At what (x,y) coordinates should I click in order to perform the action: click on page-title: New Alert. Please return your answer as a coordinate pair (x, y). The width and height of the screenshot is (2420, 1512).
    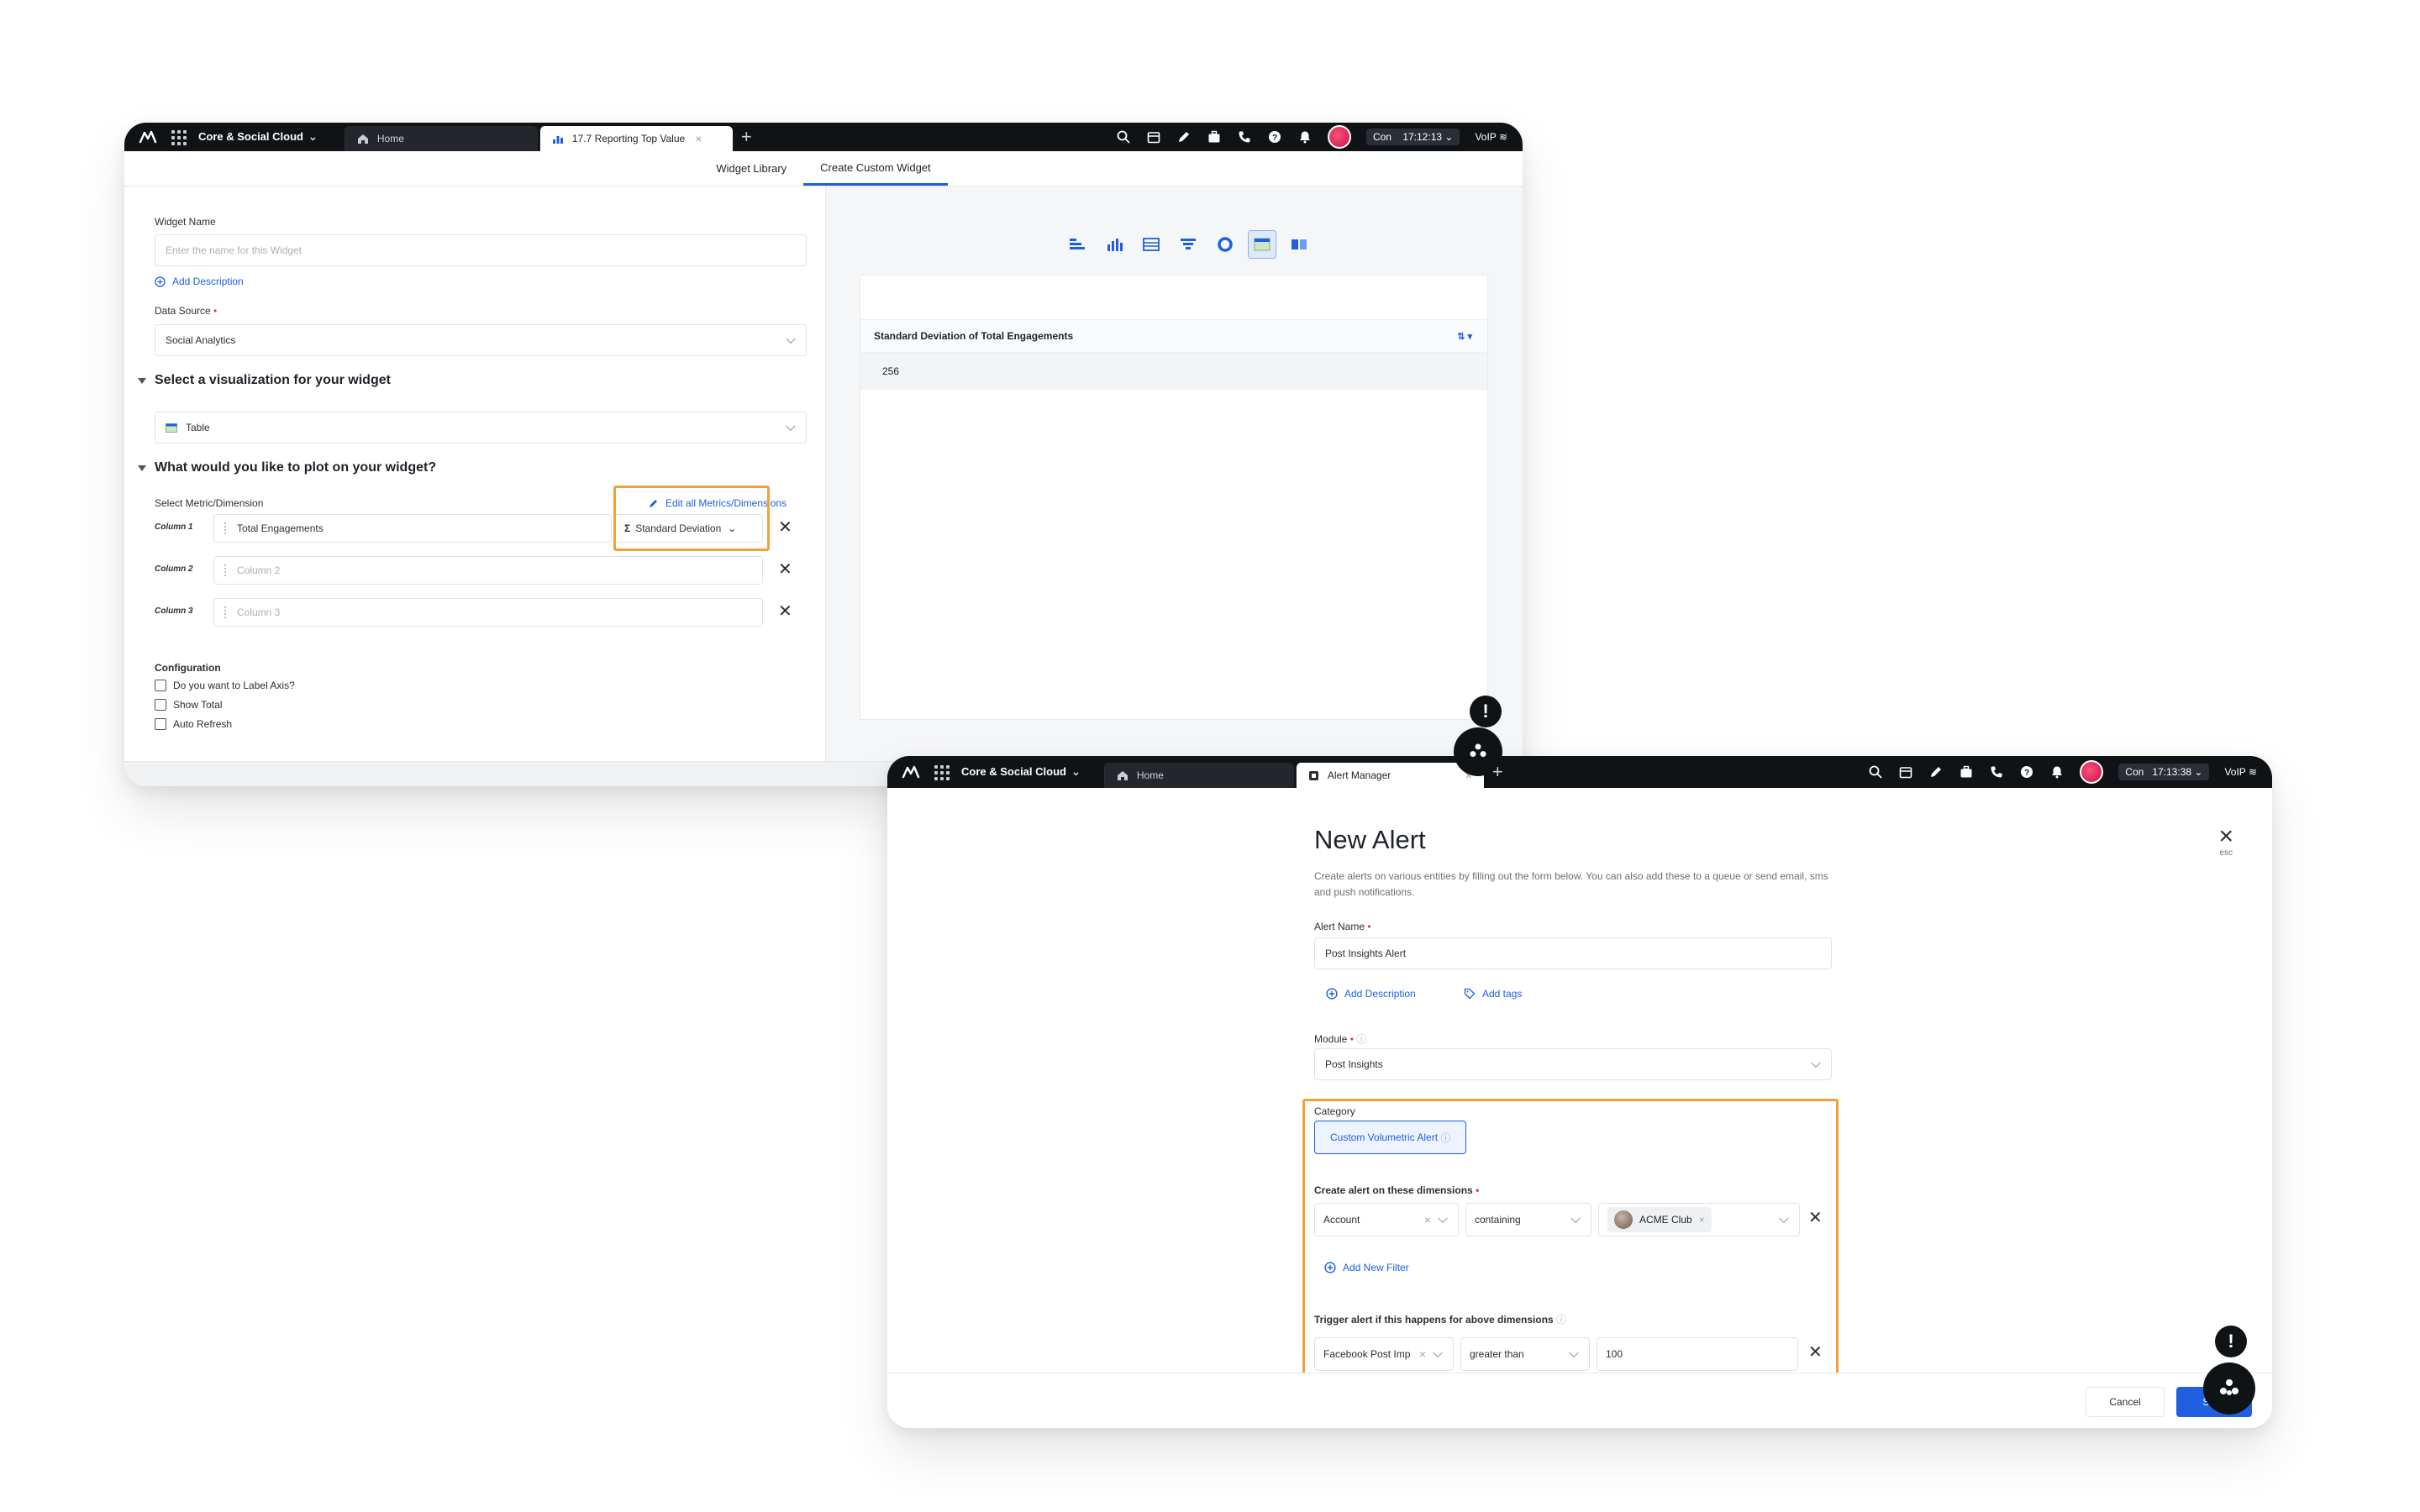
    Looking at the image, I should click on (1370, 839).